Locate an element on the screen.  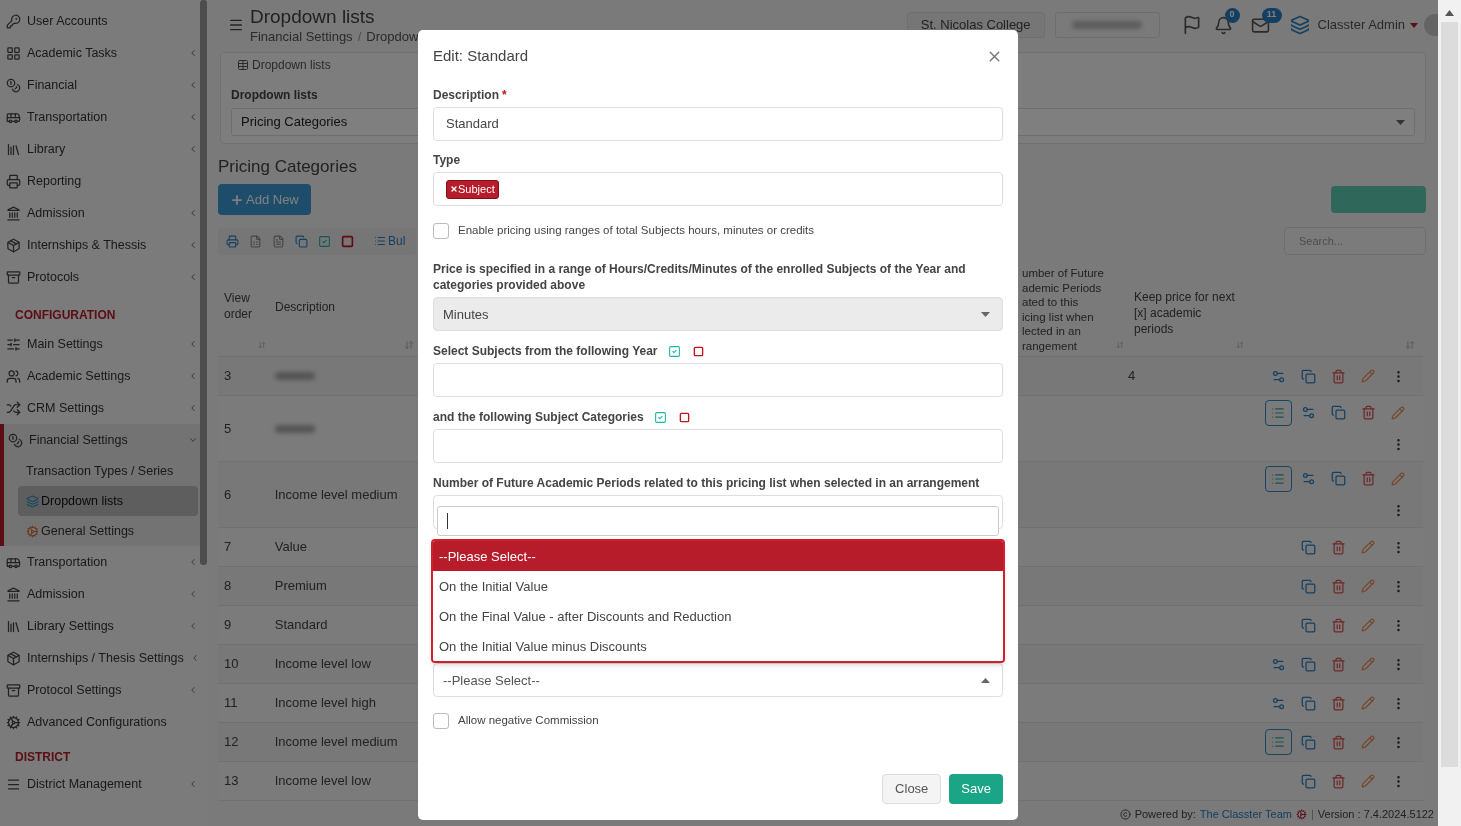
notification-badge: 0 is located at coordinates (1232, 15).